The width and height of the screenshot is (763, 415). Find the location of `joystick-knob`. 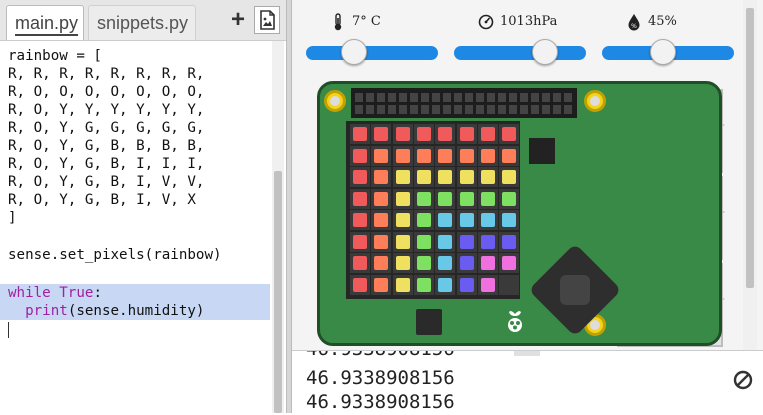

joystick-knob is located at coordinates (575, 290).